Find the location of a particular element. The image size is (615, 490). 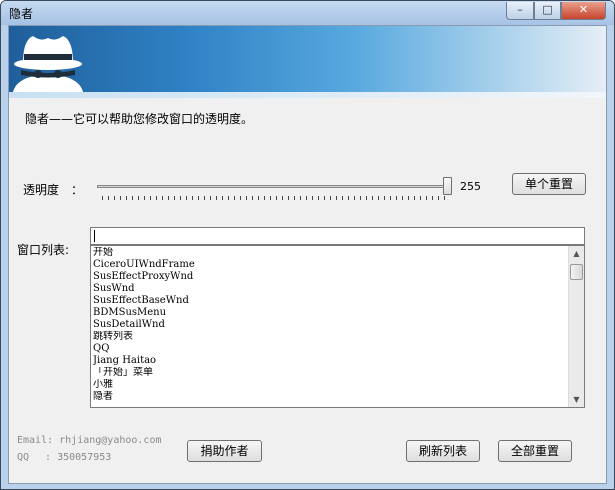

title-bar: 隐者 – □ ✕ is located at coordinates (307, 13).